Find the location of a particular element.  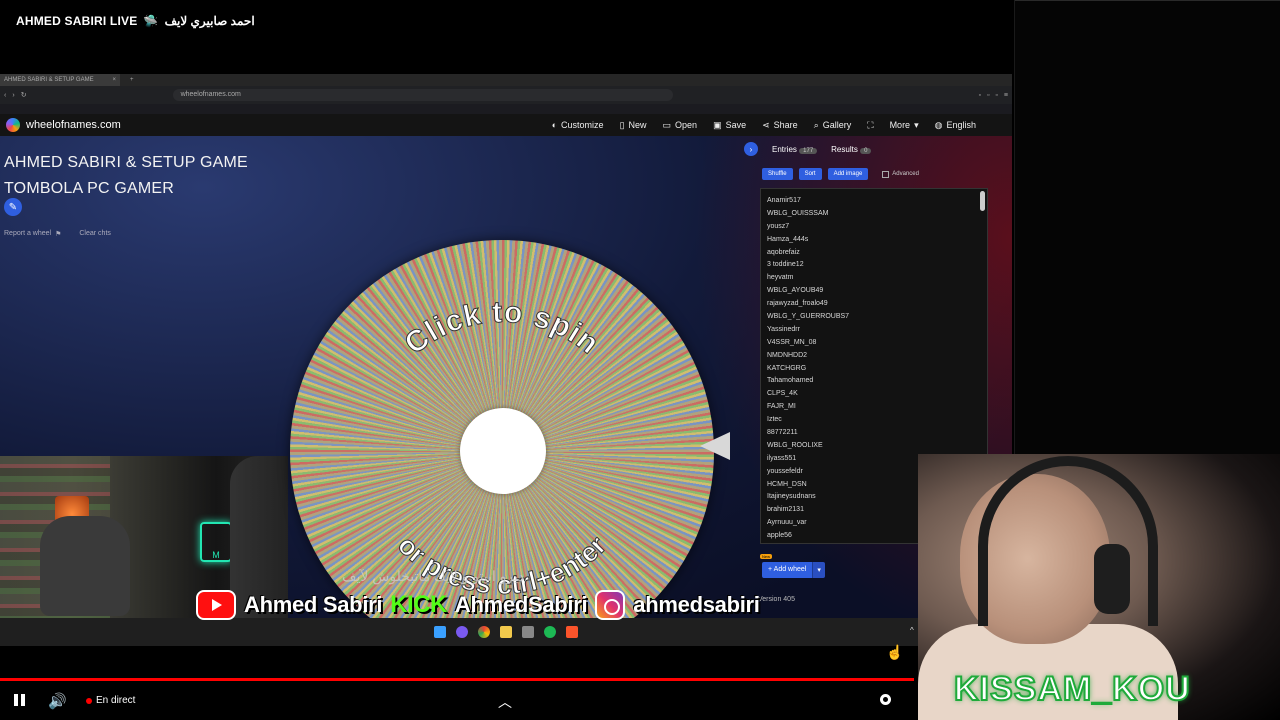

entries-count-badge: 177 is located at coordinates (808, 150).